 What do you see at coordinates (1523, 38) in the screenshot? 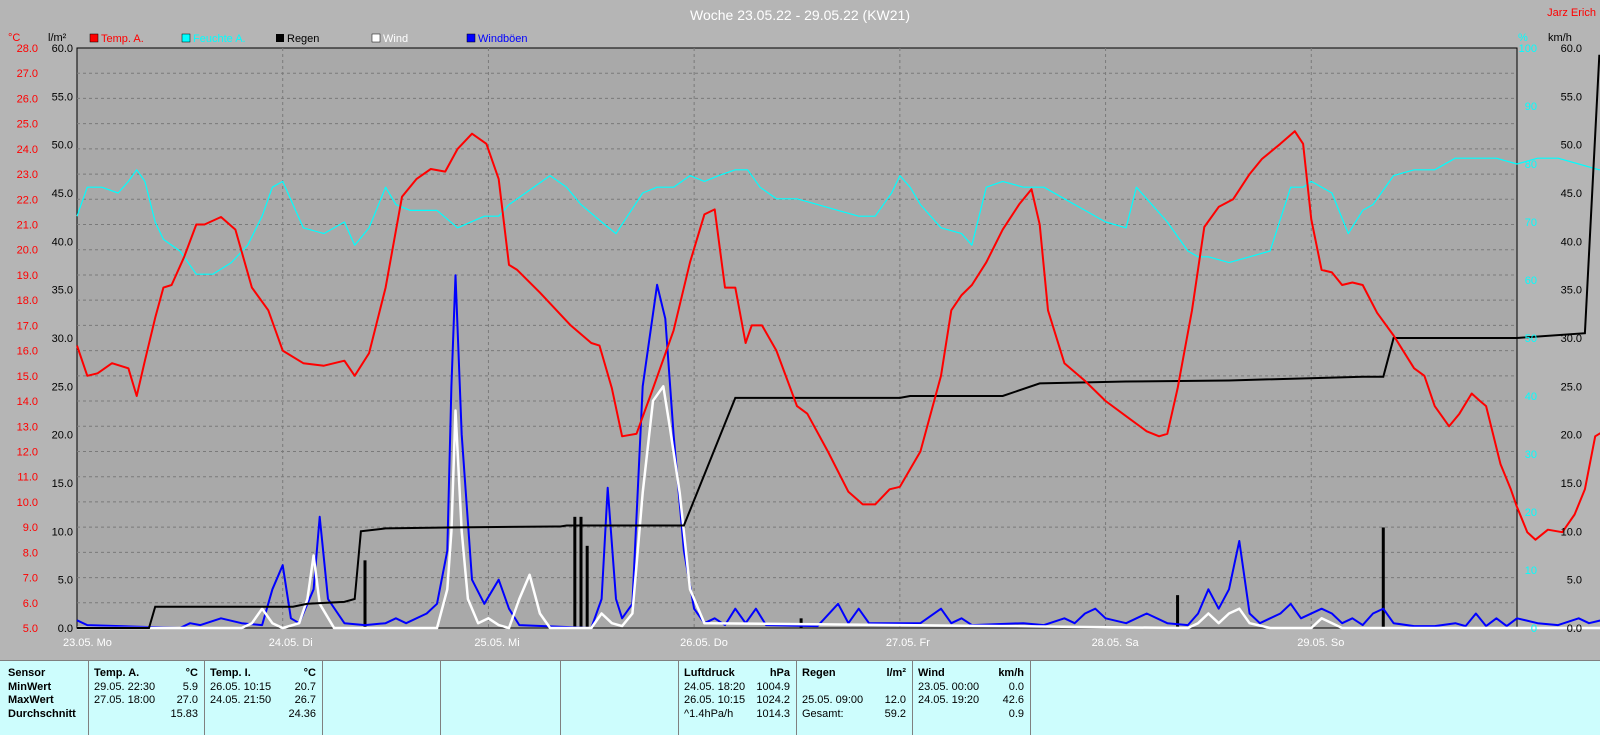
I see `humidity-unit-label: %` at bounding box center [1523, 38].